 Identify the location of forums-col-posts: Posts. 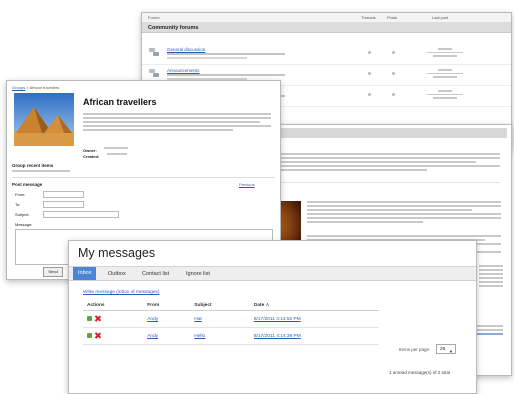
(392, 17).